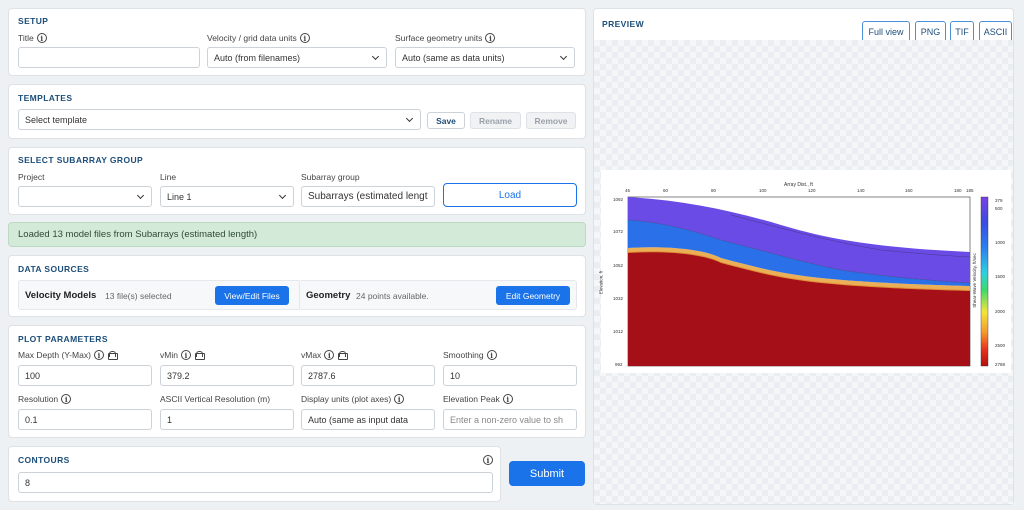 The width and height of the screenshot is (1024, 510). I want to click on velocity-models-info: 13 file(s) selected, so click(138, 296).